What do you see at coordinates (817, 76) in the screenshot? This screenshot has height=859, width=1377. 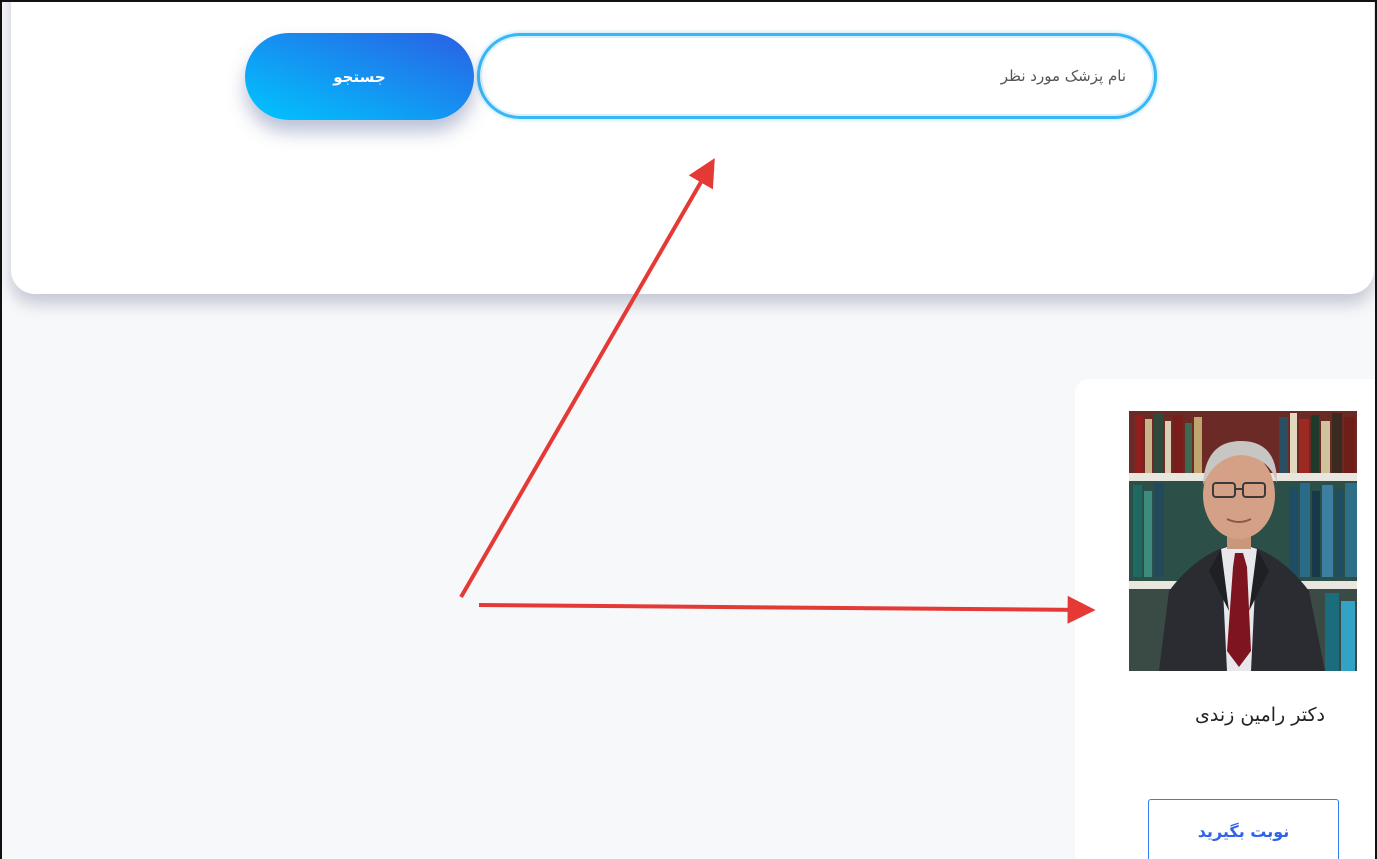 I see `doctor-search-input` at bounding box center [817, 76].